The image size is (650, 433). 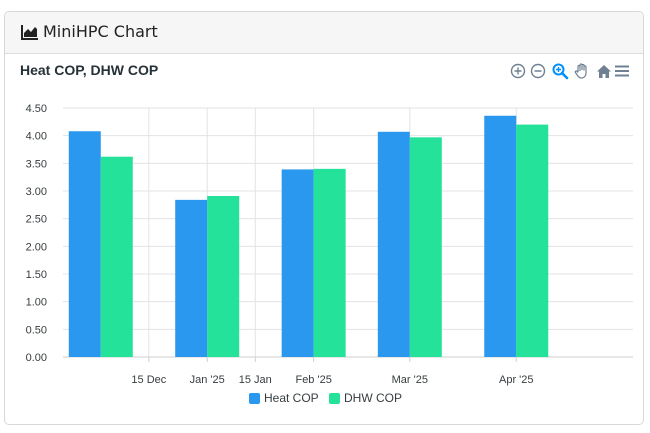 What do you see at coordinates (373, 398) in the screenshot?
I see `legend-label-dhw-cop: DHW COP` at bounding box center [373, 398].